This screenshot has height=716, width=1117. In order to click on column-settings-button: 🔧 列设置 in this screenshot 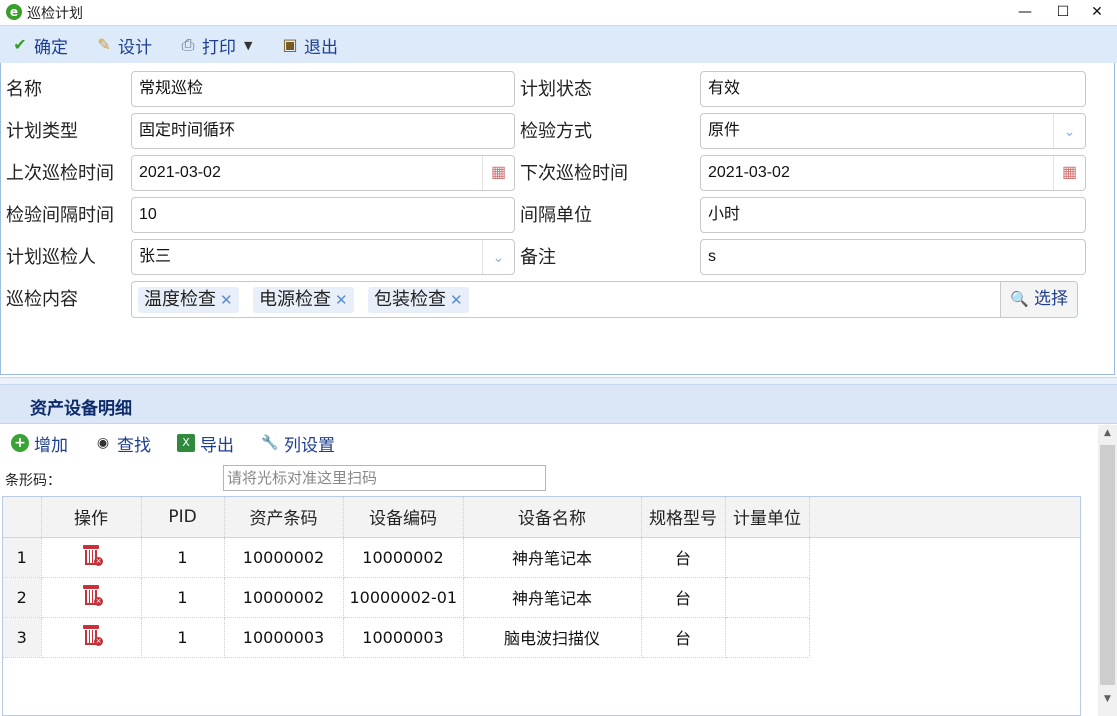, I will do `click(298, 444)`.